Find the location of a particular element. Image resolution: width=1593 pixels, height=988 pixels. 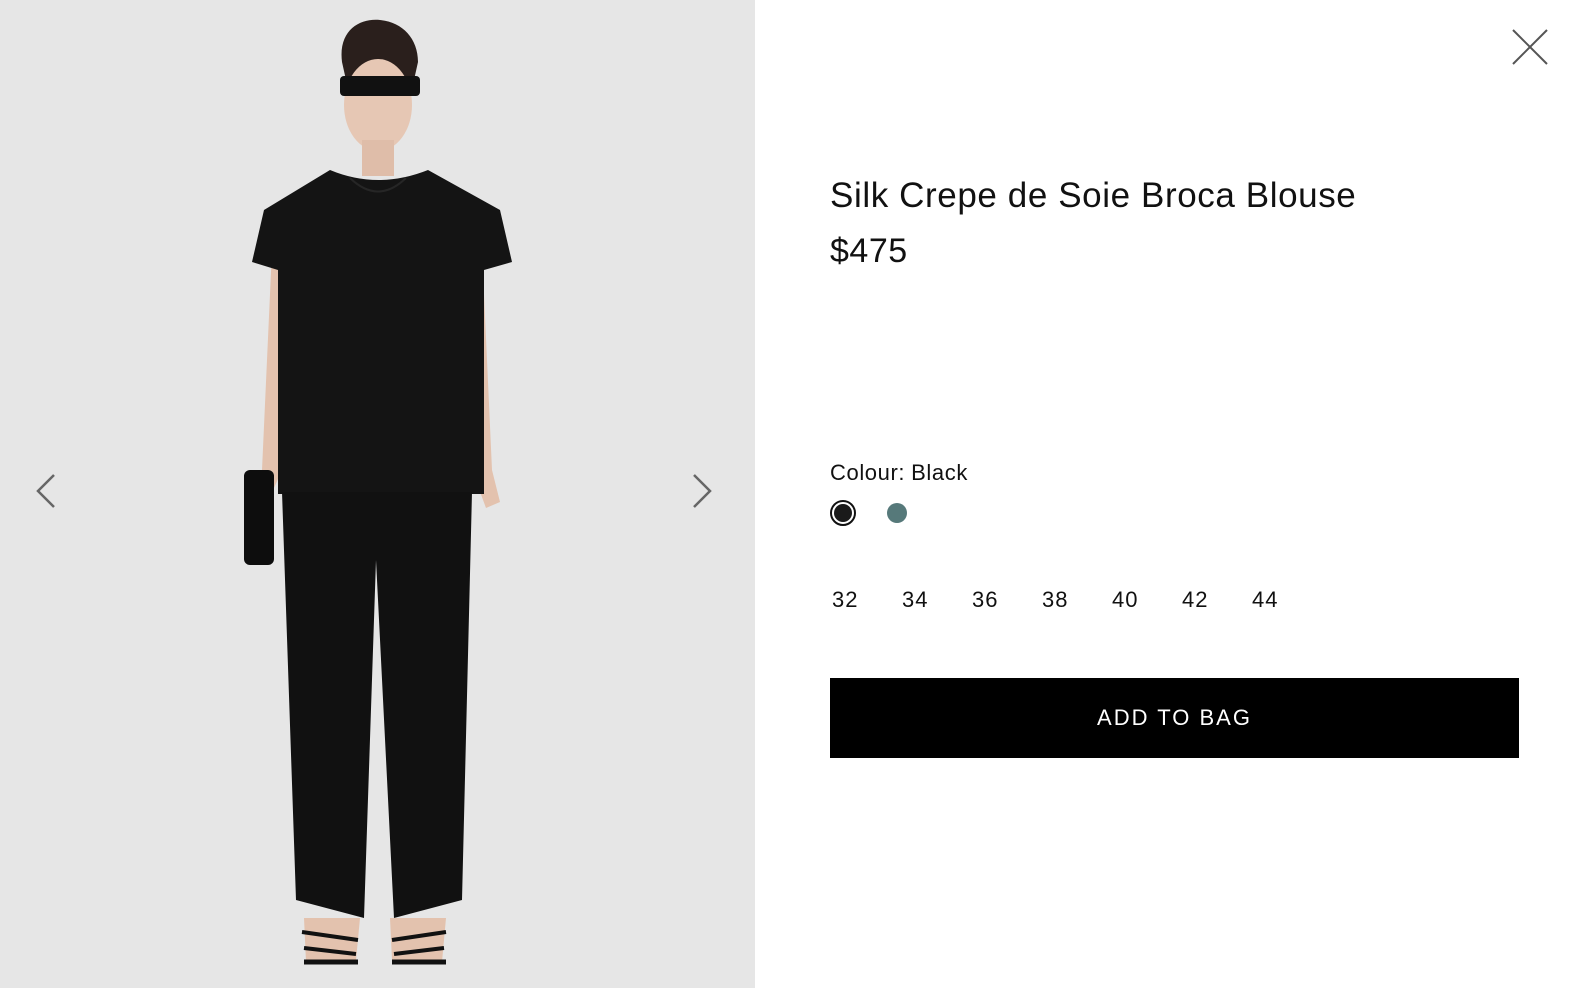

colour-swatch-black is located at coordinates (843, 513).